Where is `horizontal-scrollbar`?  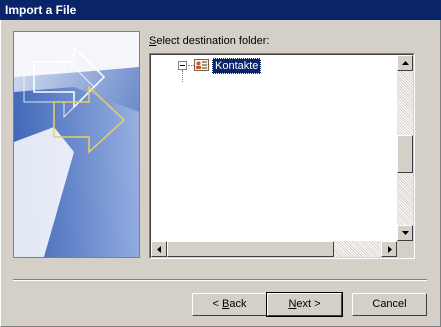 horizontal-scrollbar is located at coordinates (274, 249).